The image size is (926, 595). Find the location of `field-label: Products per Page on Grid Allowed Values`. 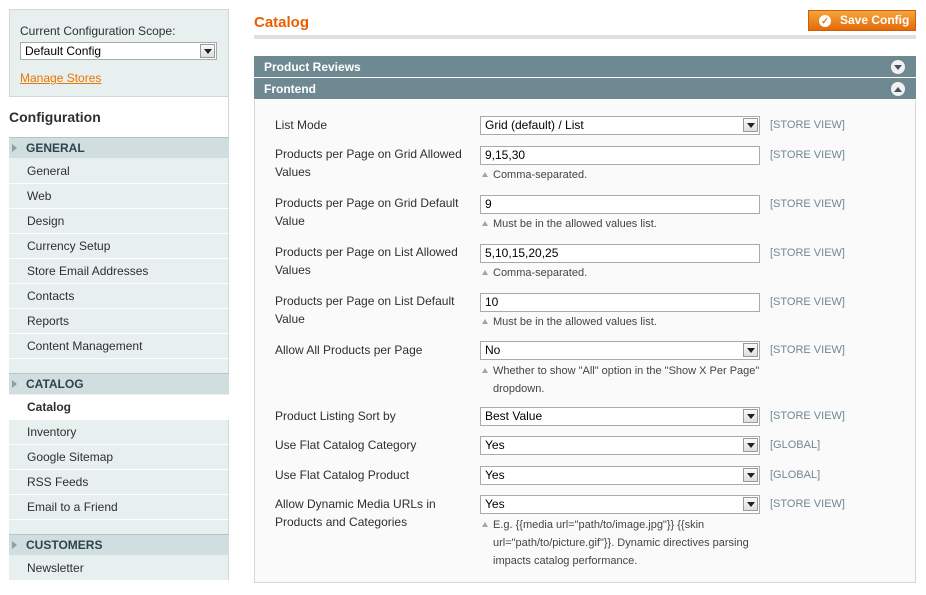

field-label: Products per Page on Grid Allowed Values is located at coordinates (368, 163).